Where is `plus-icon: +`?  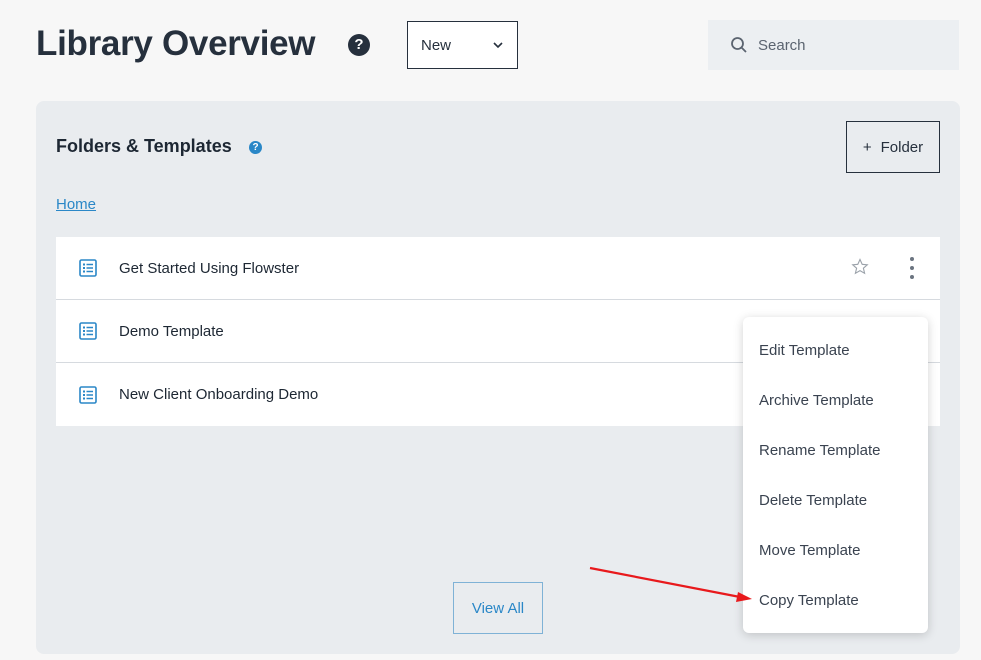 plus-icon: + is located at coordinates (867, 147).